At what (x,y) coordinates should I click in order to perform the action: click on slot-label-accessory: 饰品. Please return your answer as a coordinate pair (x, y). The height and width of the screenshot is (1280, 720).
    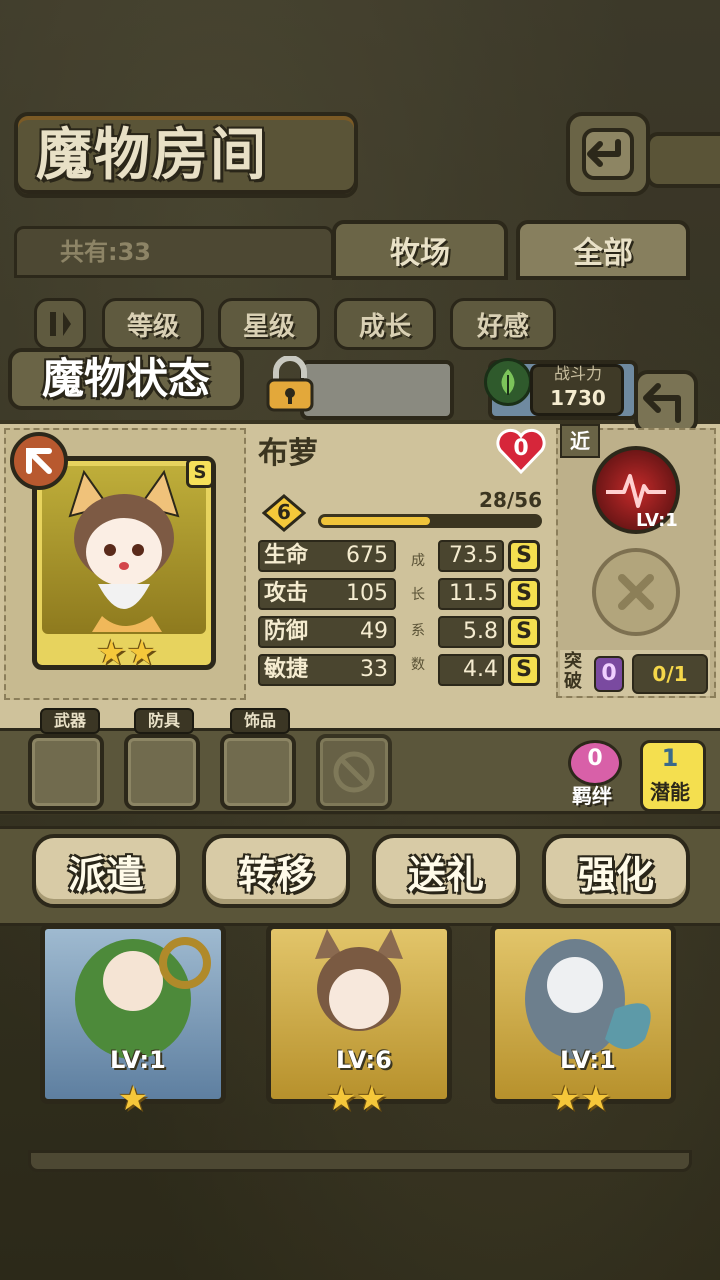
    Looking at the image, I should click on (260, 721).